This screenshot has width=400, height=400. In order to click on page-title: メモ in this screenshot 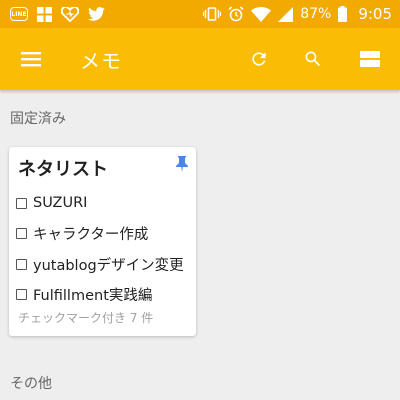, I will do `click(101, 60)`.